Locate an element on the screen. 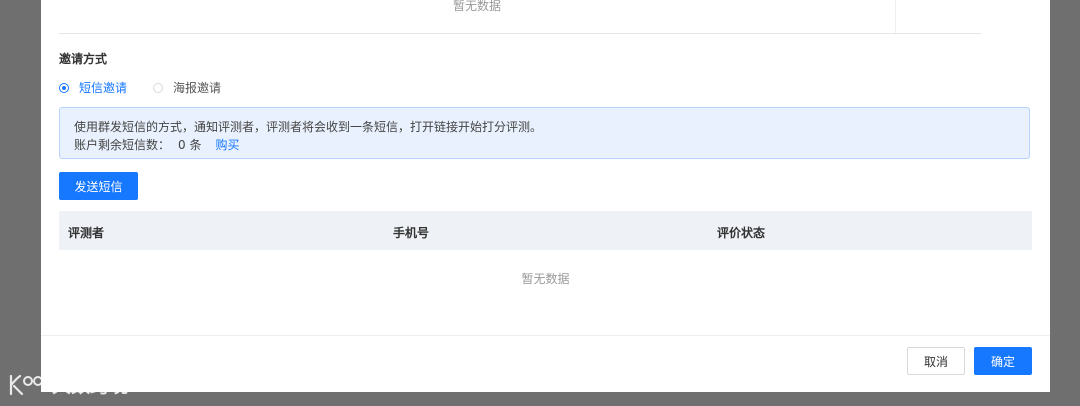 This screenshot has height=406, width=1080. invite-method-radio-group: 短信邀请 海报邀请 is located at coordinates (153, 87).